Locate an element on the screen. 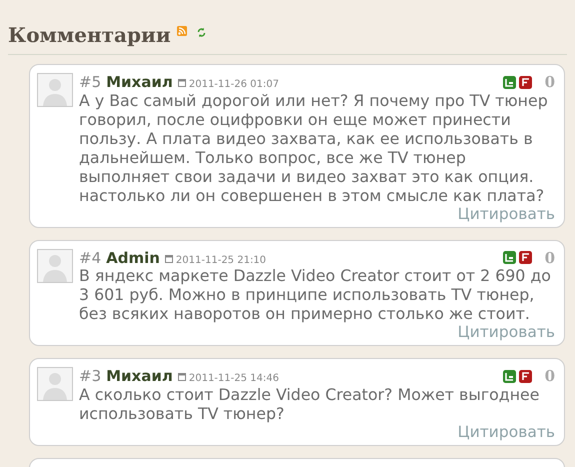 The width and height of the screenshot is (575, 467). comment-author: Admin is located at coordinates (133, 258).